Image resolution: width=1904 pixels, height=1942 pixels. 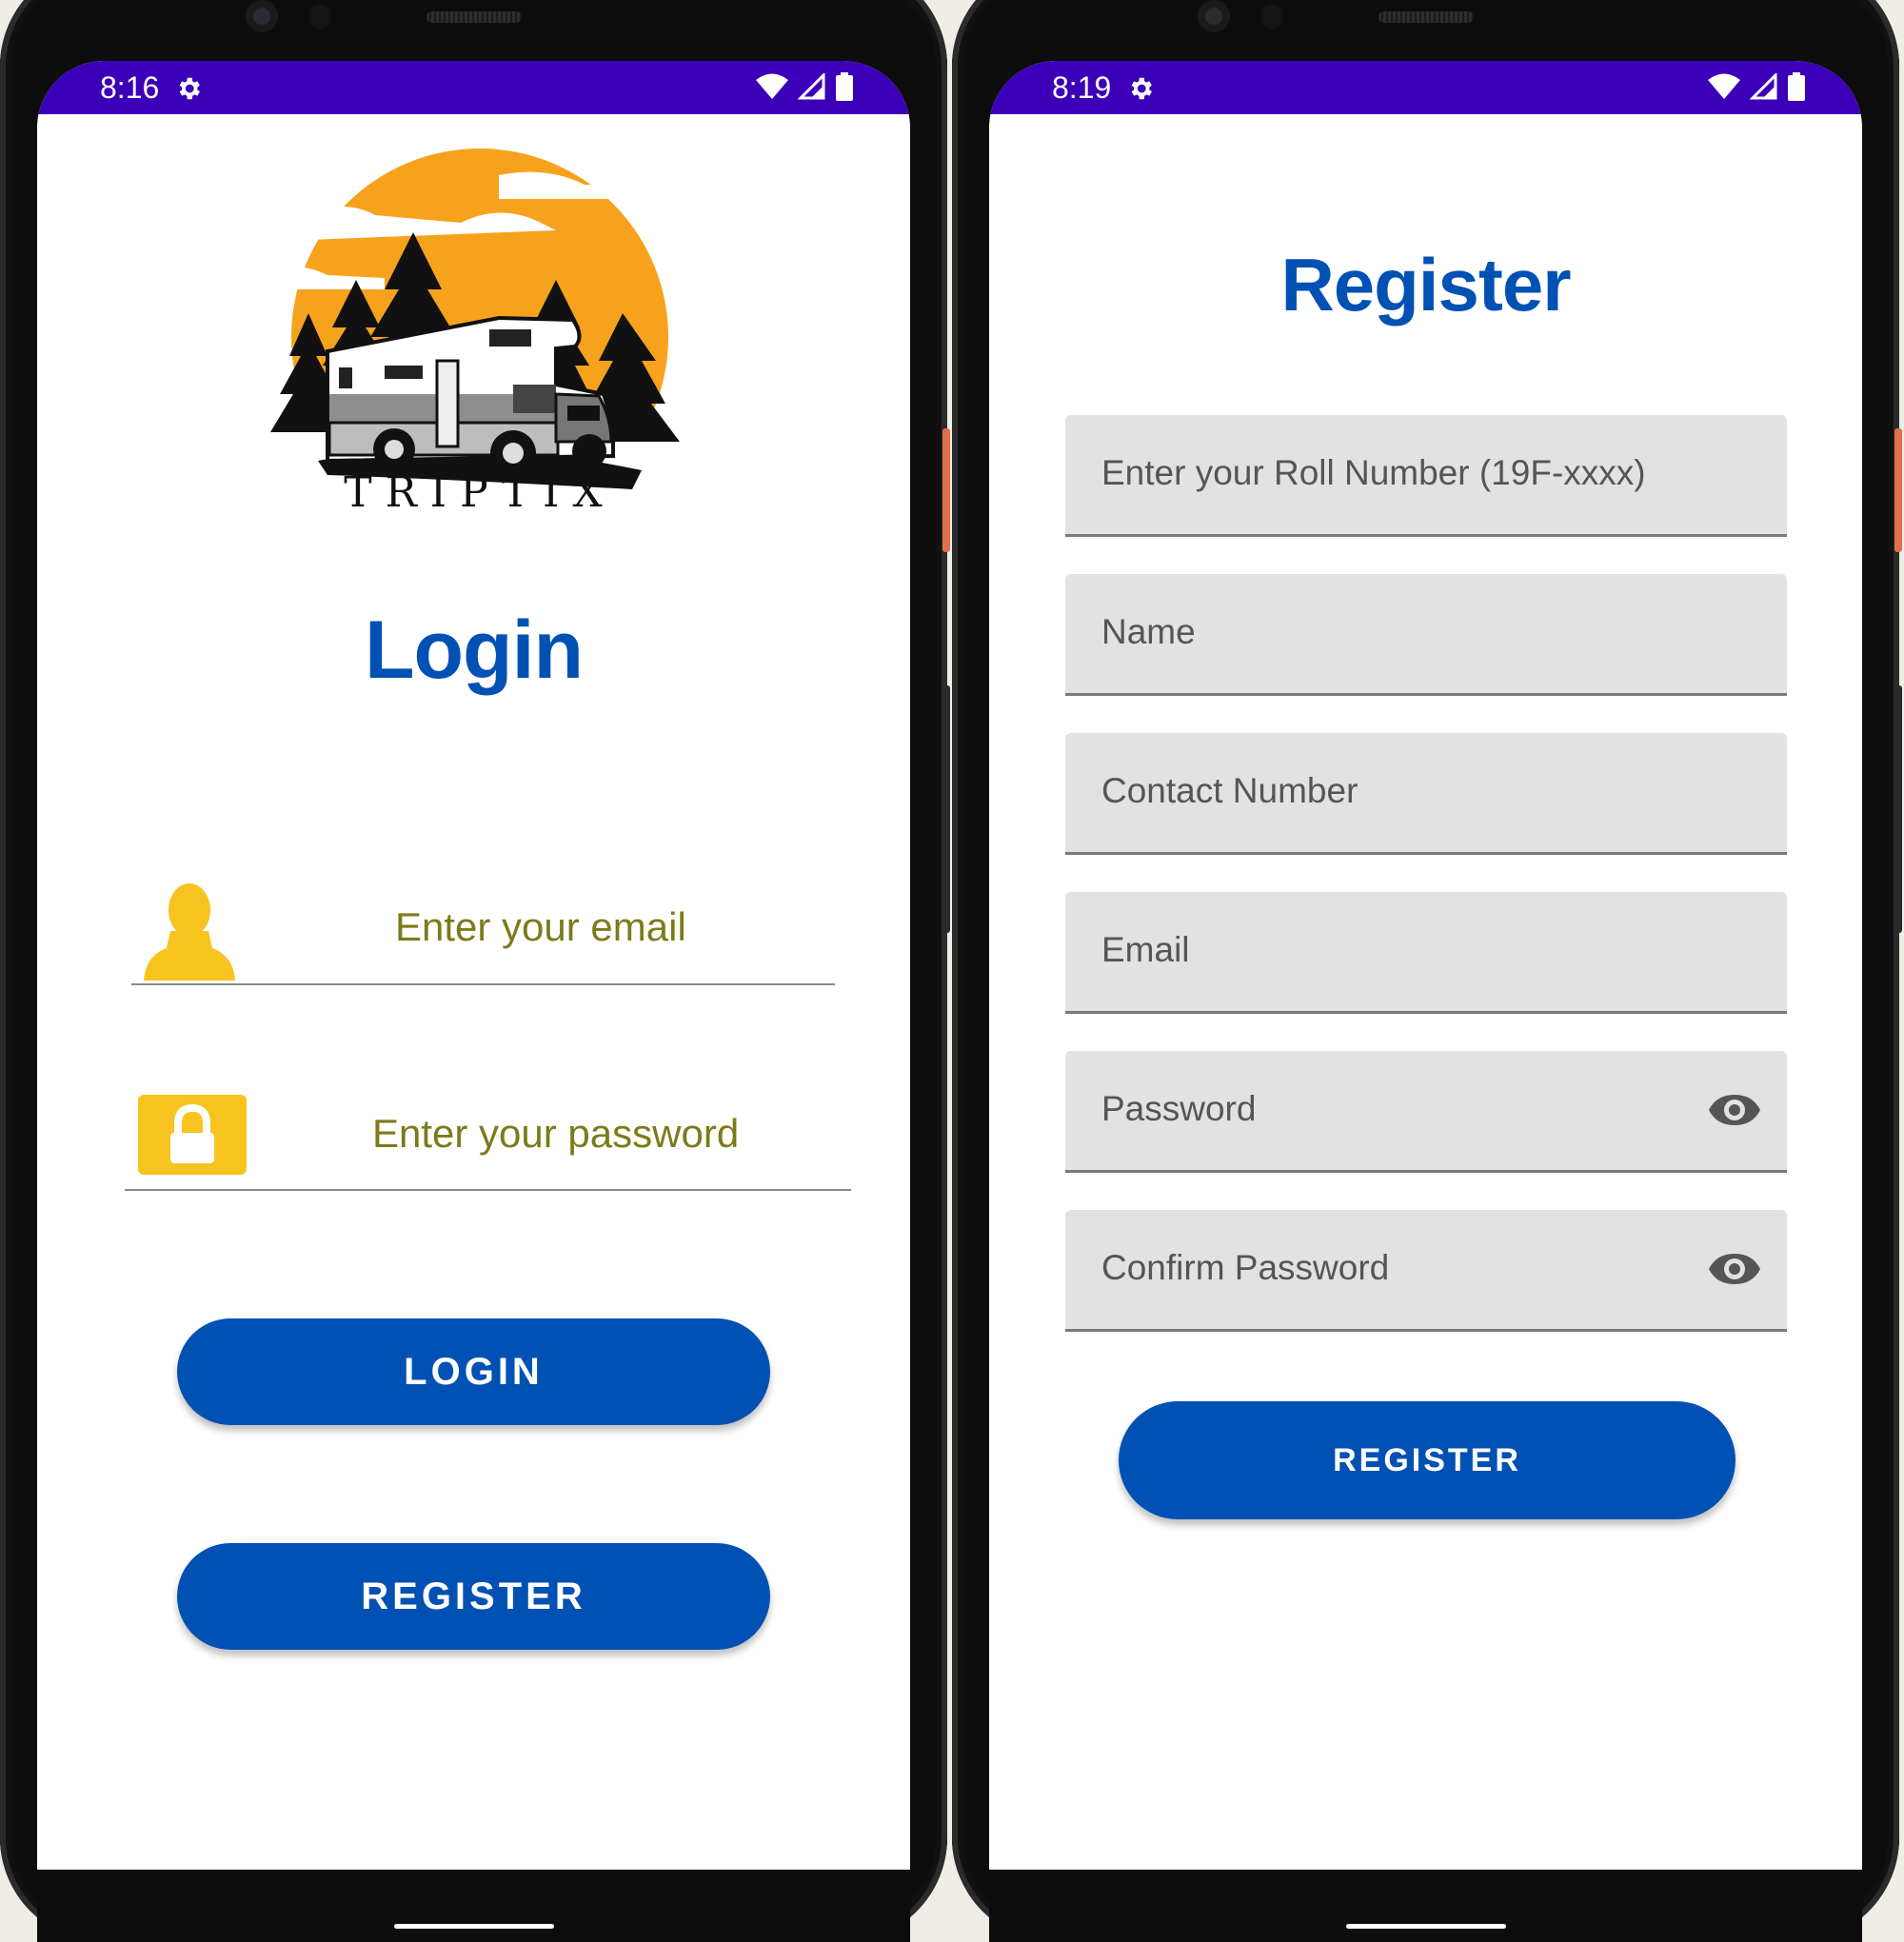 I want to click on confirm-password-placeholder: Confirm Password, so click(x=1245, y=1267).